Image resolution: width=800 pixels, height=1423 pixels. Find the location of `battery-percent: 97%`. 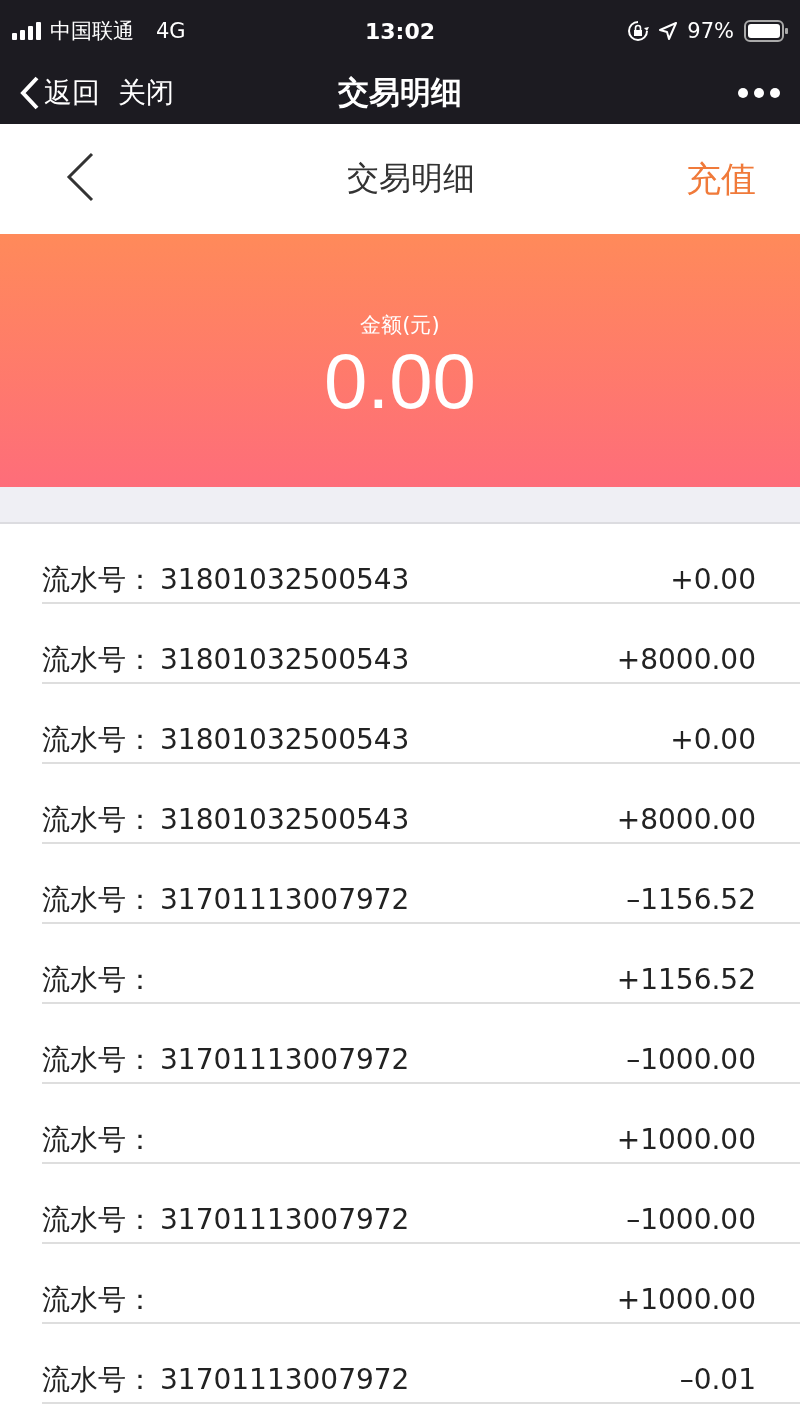

battery-percent: 97% is located at coordinates (710, 31).